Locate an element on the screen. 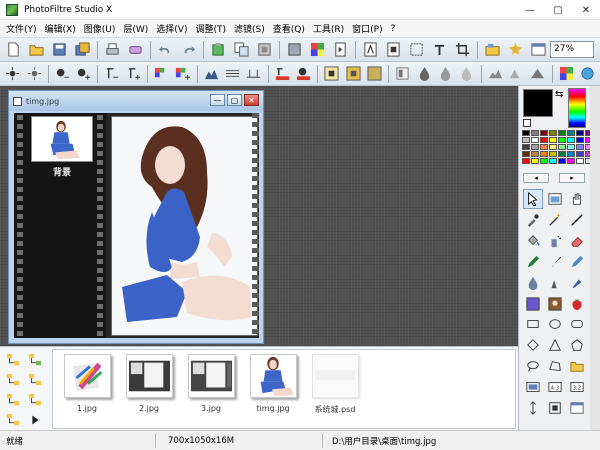 The width and height of the screenshot is (600, 450). sharpen-icon is located at coordinates (445, 73).